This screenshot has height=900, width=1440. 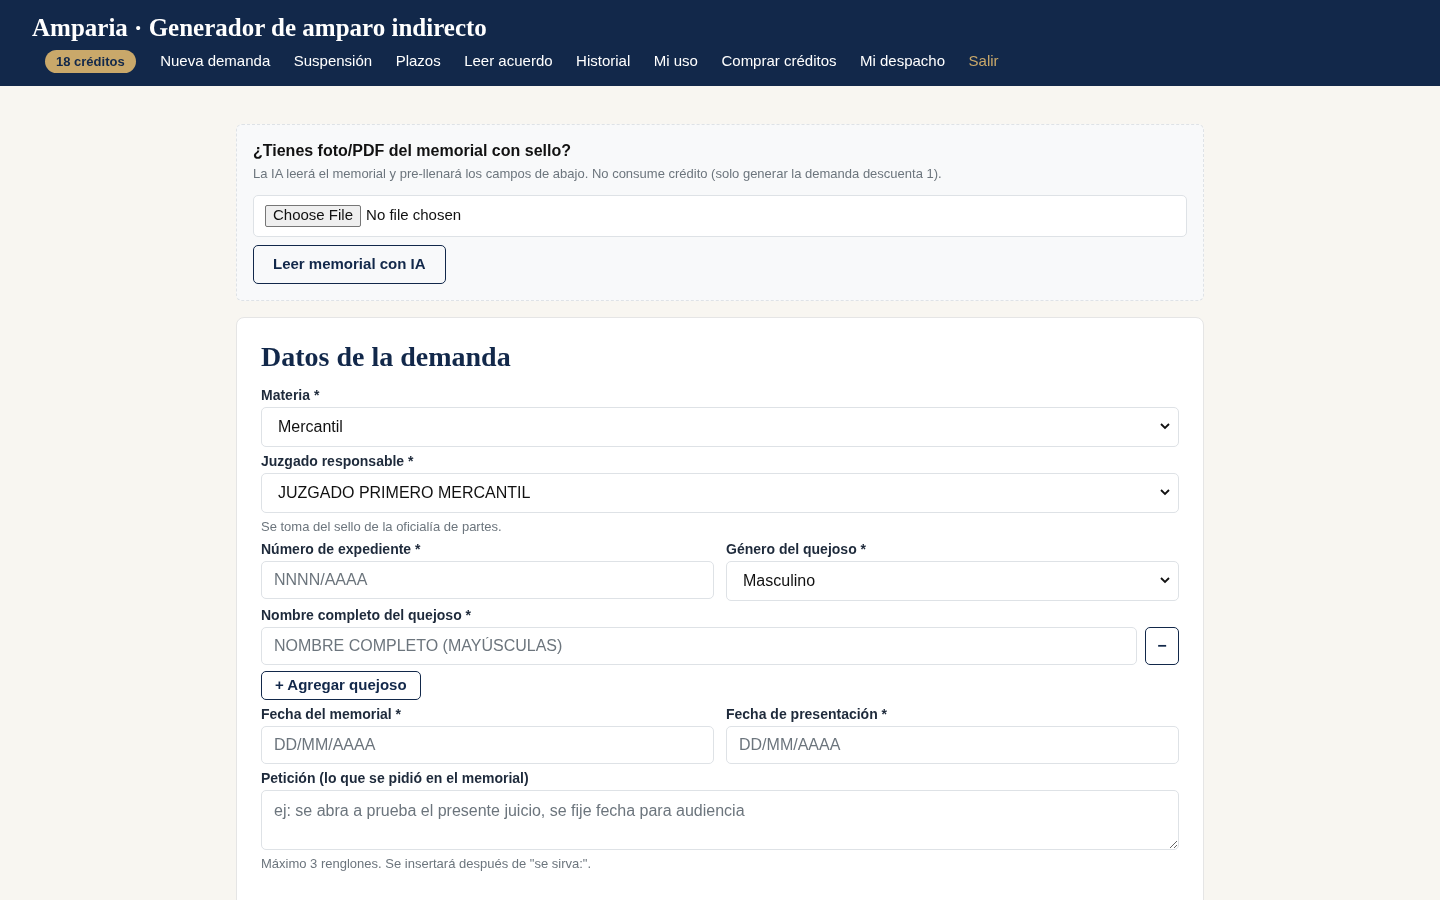 What do you see at coordinates (779, 61) in the screenshot?
I see `nav-link: Comprar créditos` at bounding box center [779, 61].